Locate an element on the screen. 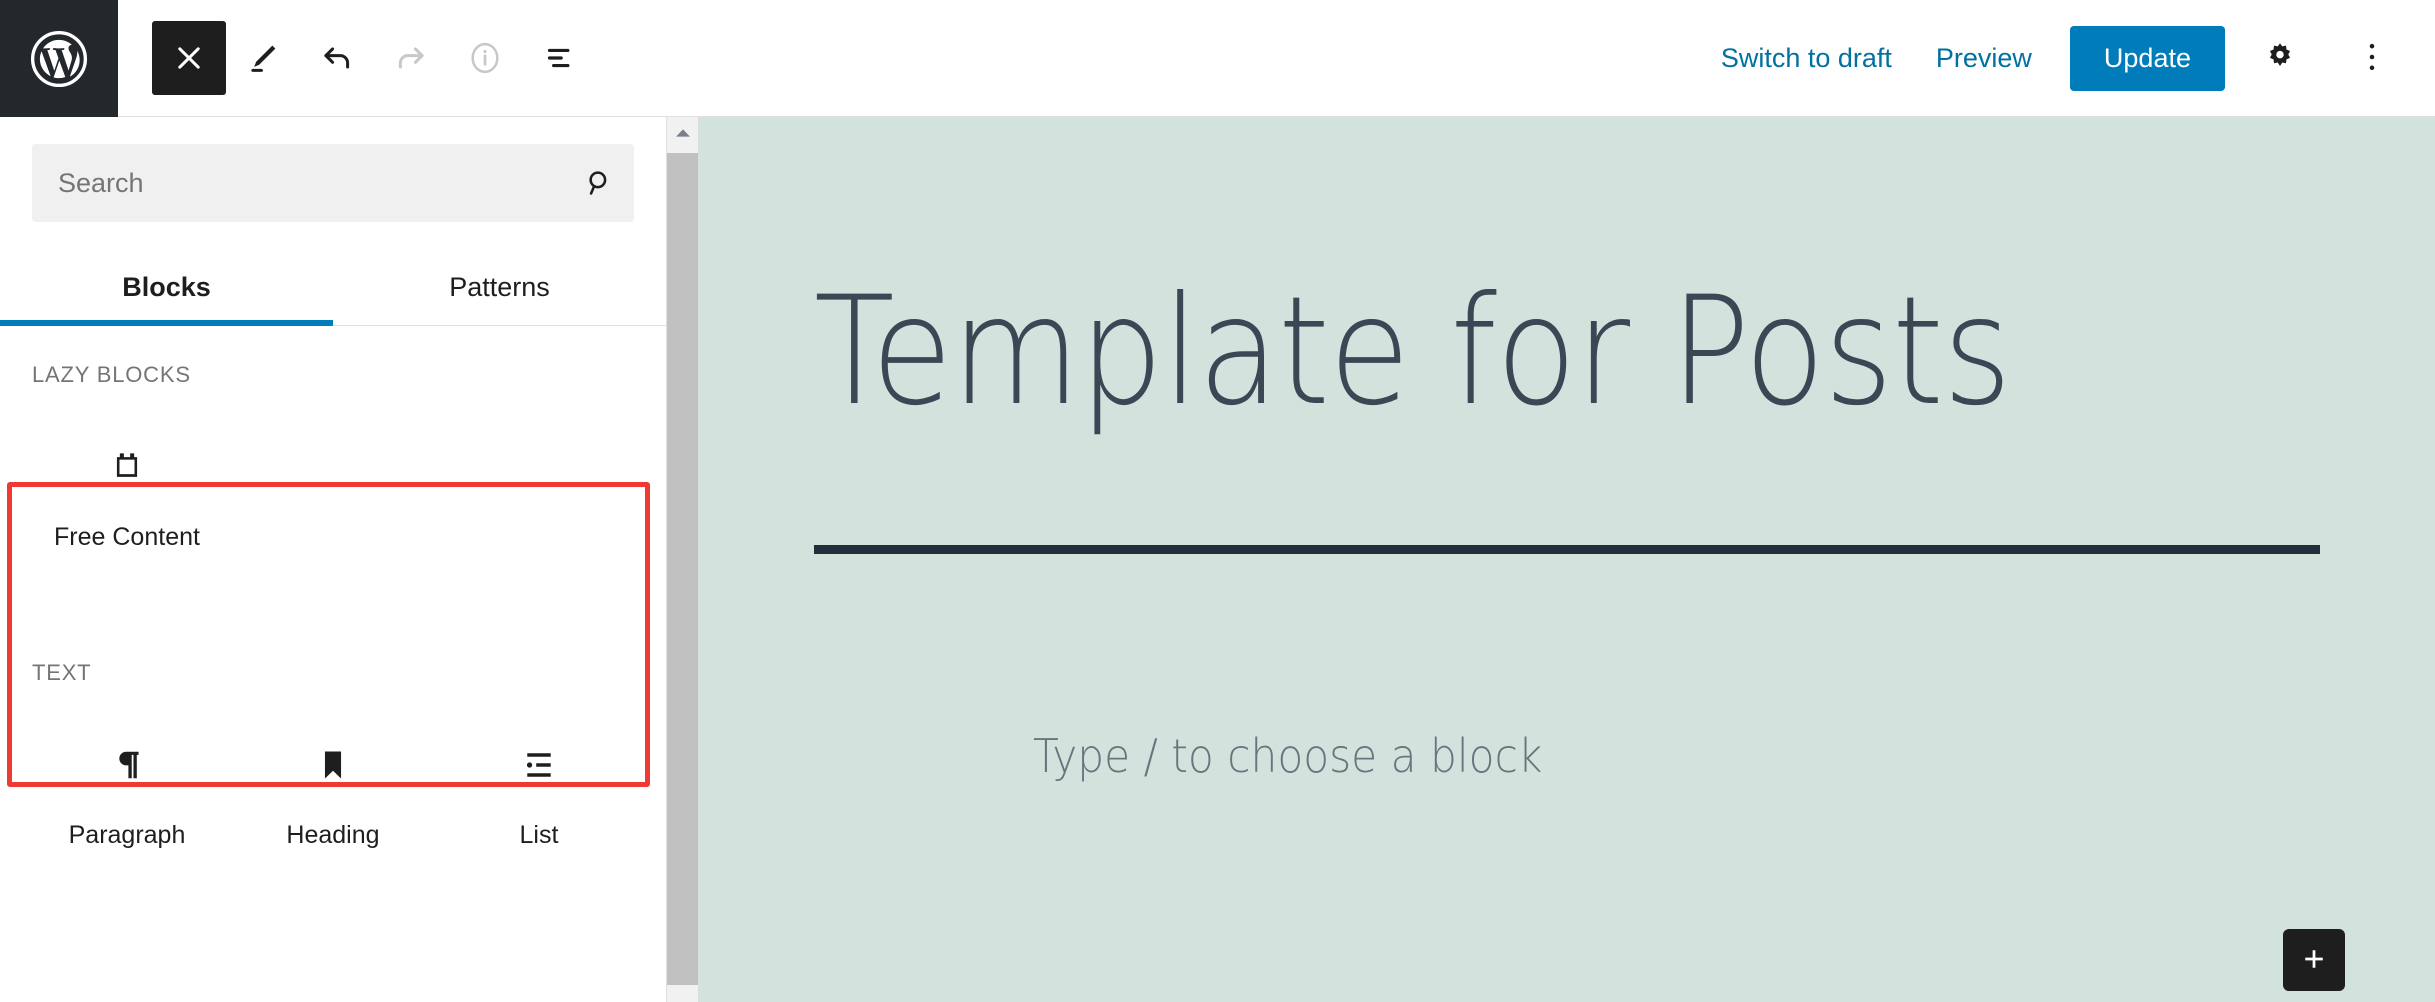 This screenshot has height=1002, width=2435. update-button: Update is located at coordinates (2147, 58).